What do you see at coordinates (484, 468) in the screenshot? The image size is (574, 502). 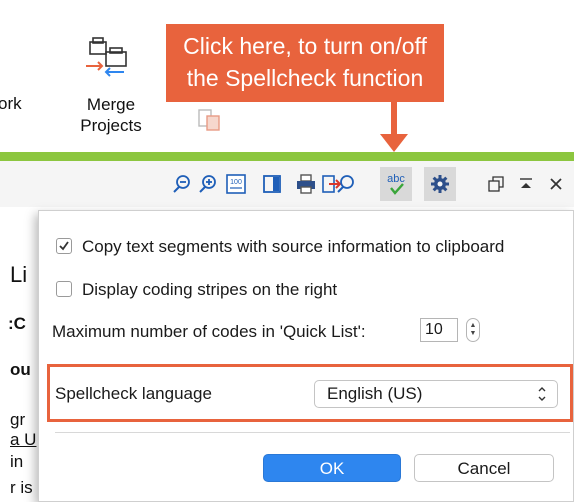 I see `cancel-button: Cancel` at bounding box center [484, 468].